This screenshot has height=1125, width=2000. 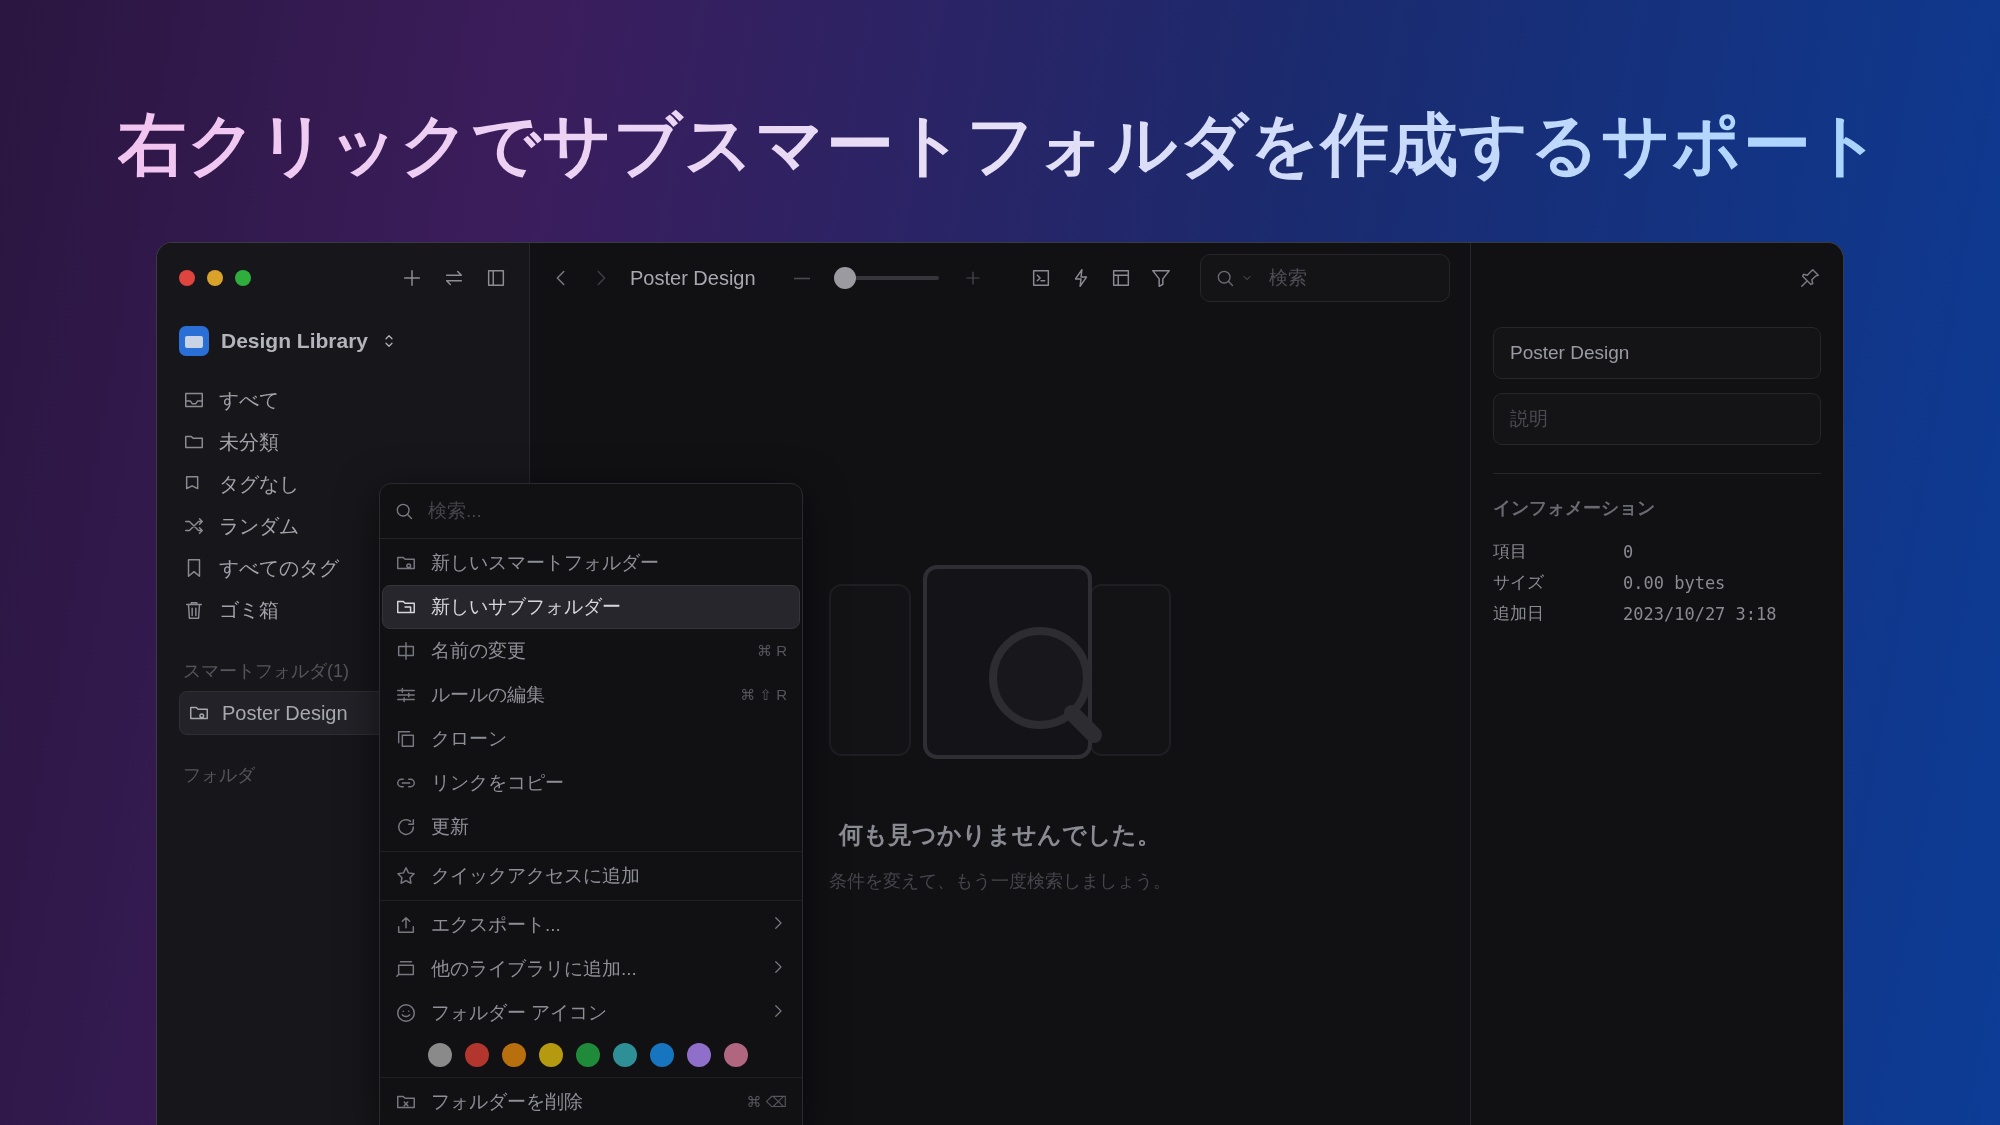 I want to click on description-field: 説明, so click(x=1657, y=419).